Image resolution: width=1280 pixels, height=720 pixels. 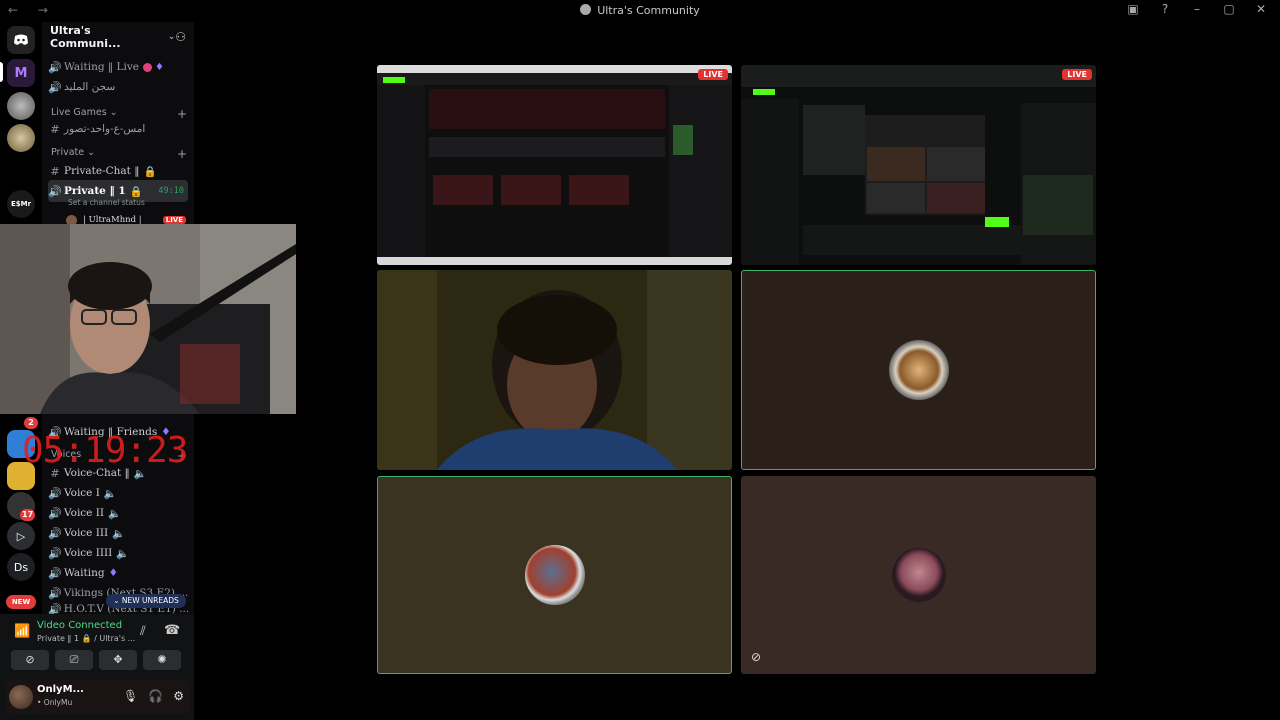 I want to click on gear-icon: ⚙, so click(x=178, y=696).